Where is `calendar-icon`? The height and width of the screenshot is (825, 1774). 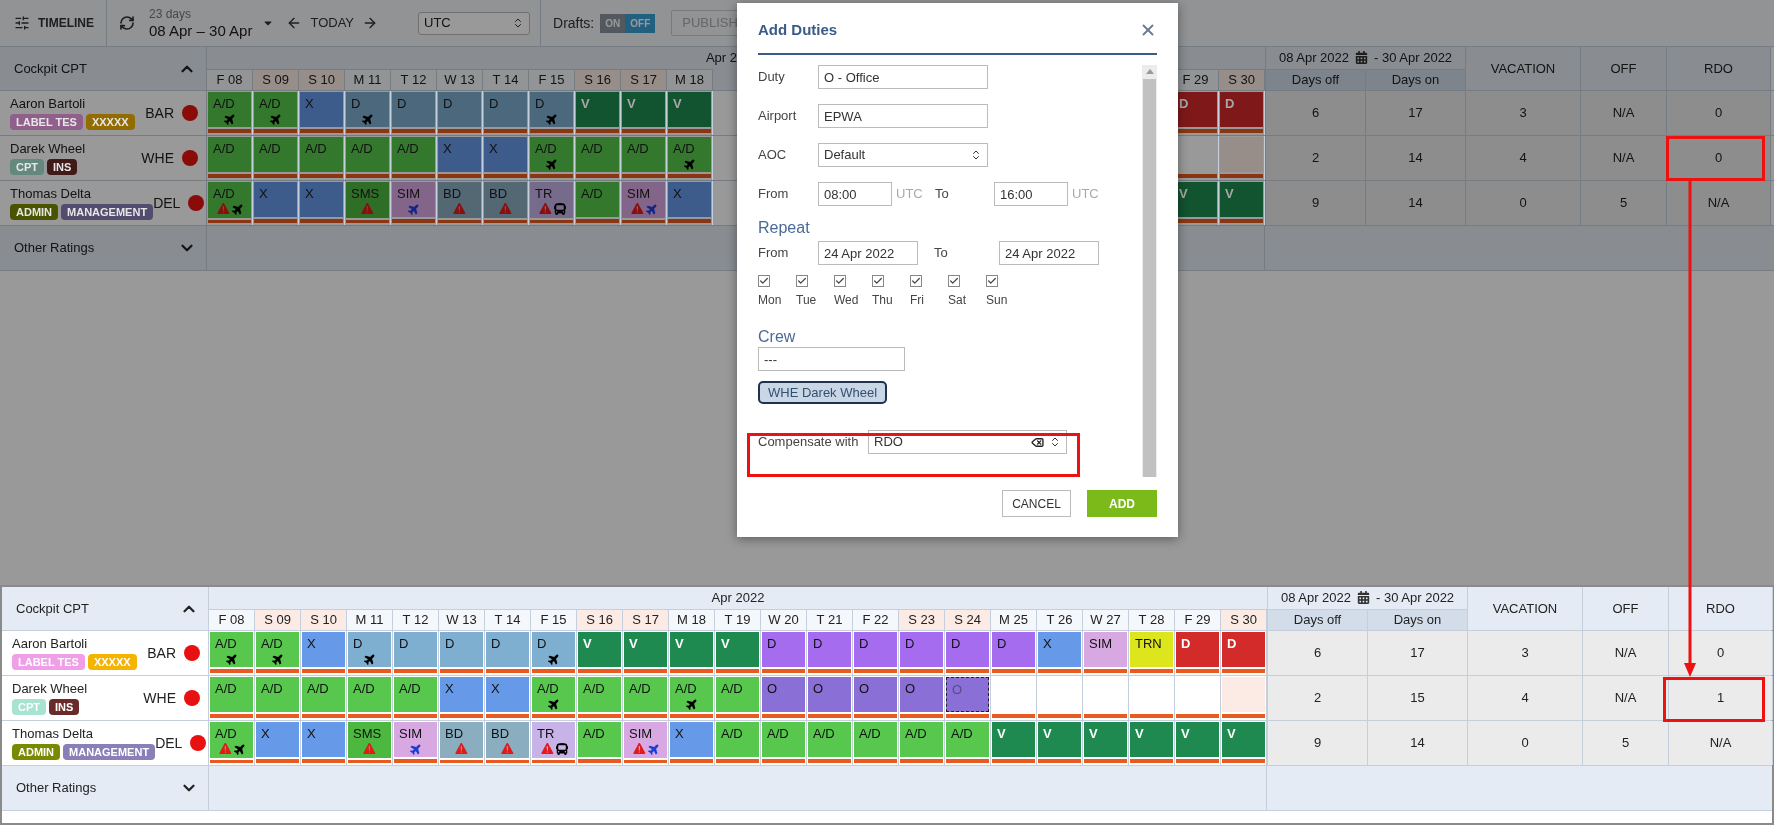 calendar-icon is located at coordinates (1362, 58).